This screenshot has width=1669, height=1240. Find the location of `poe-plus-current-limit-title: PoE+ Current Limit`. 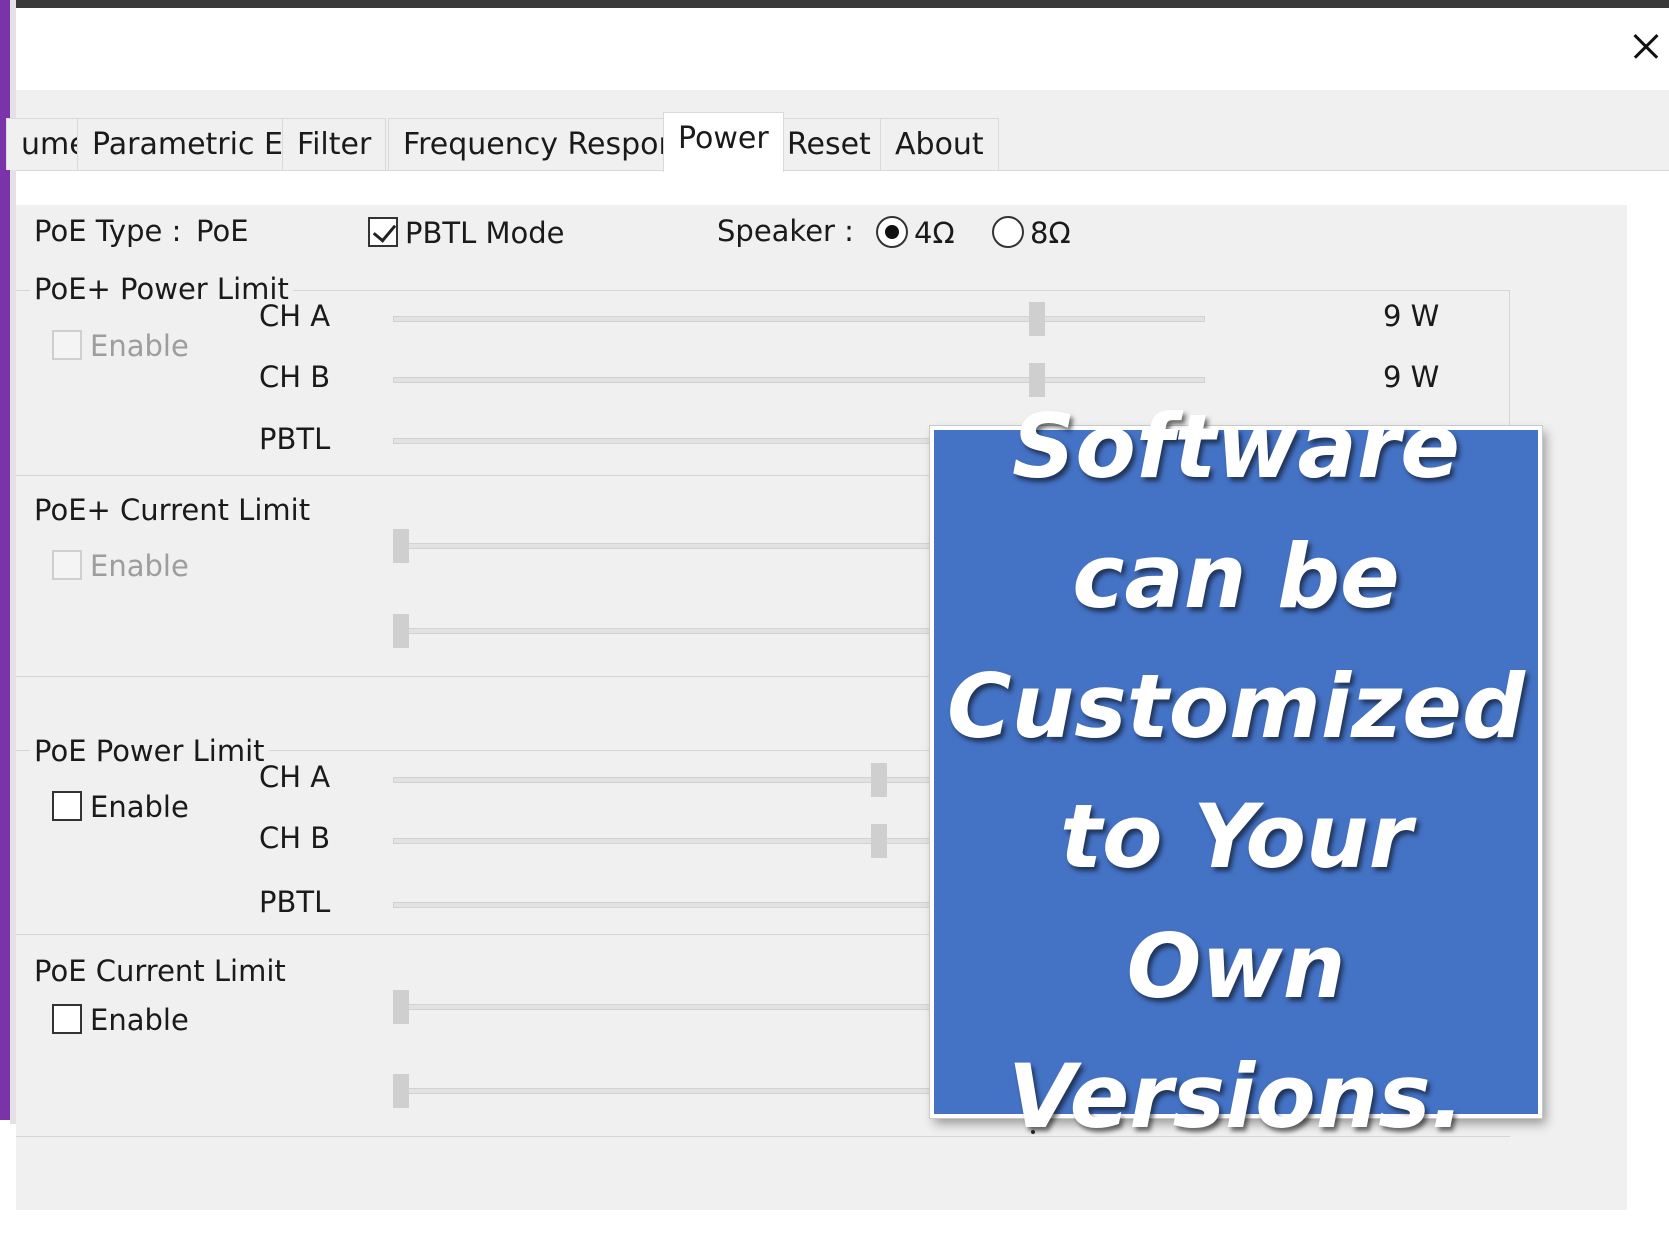

poe-plus-current-limit-title: PoE+ Current Limit is located at coordinates (172, 510).